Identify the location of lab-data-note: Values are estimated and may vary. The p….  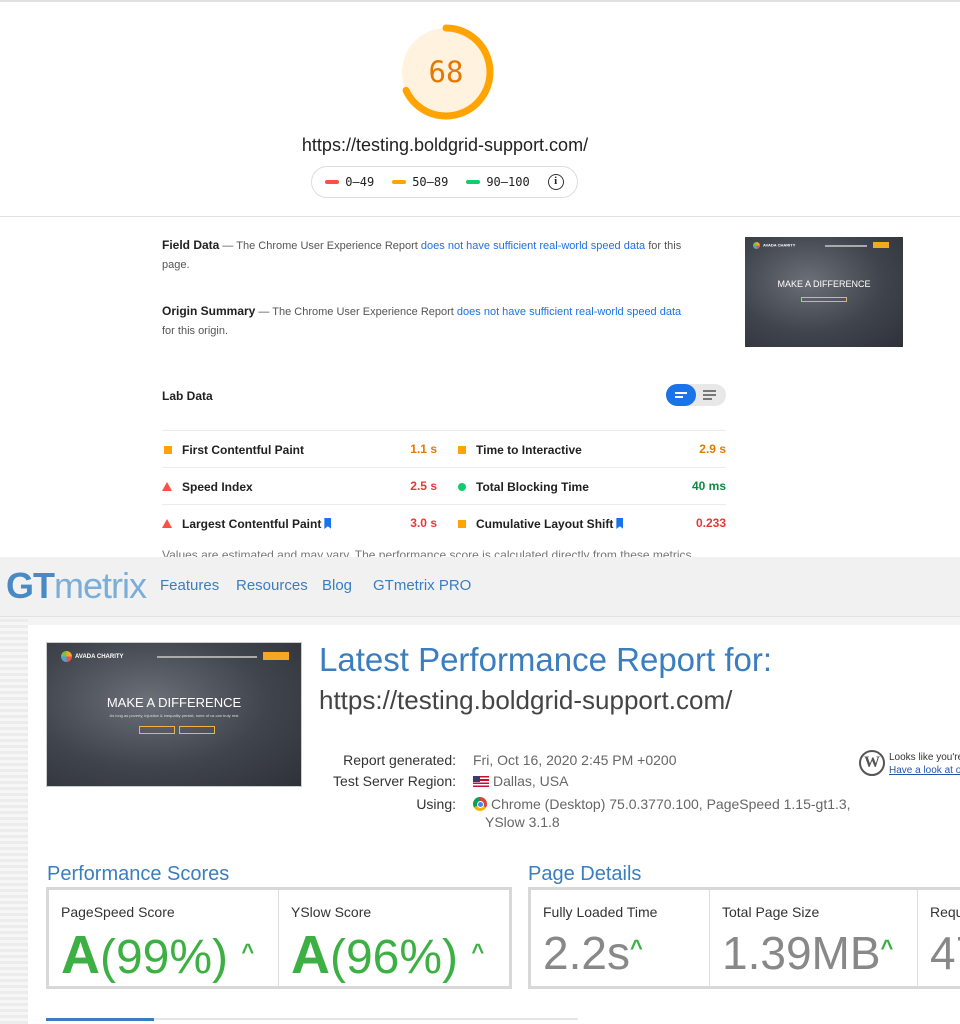
(428, 552).